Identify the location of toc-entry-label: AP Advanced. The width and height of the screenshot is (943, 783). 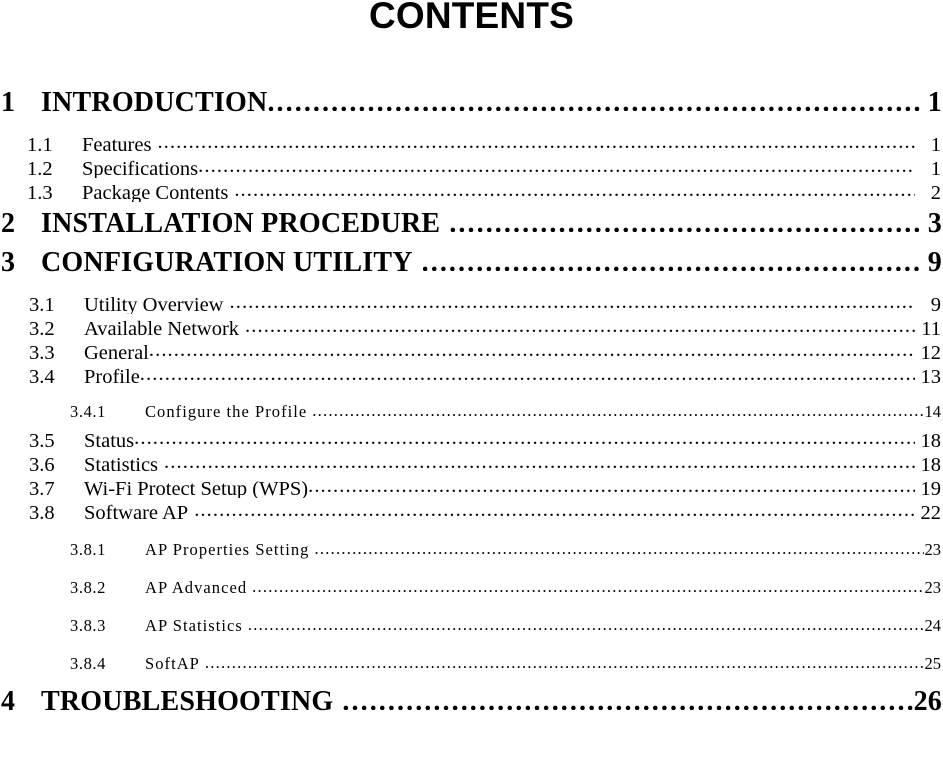
(196, 587).